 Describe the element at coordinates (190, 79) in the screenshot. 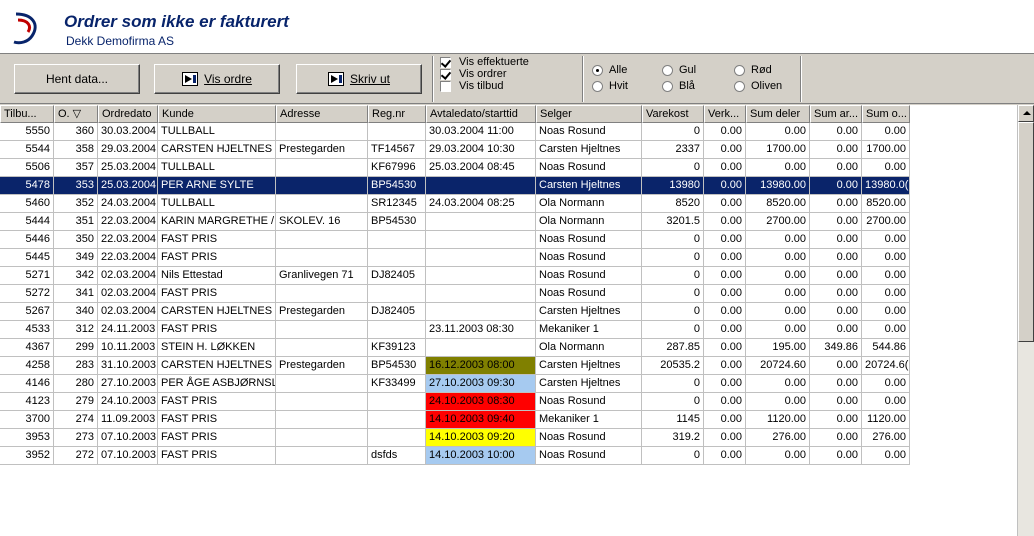

I see `order-icon` at that location.